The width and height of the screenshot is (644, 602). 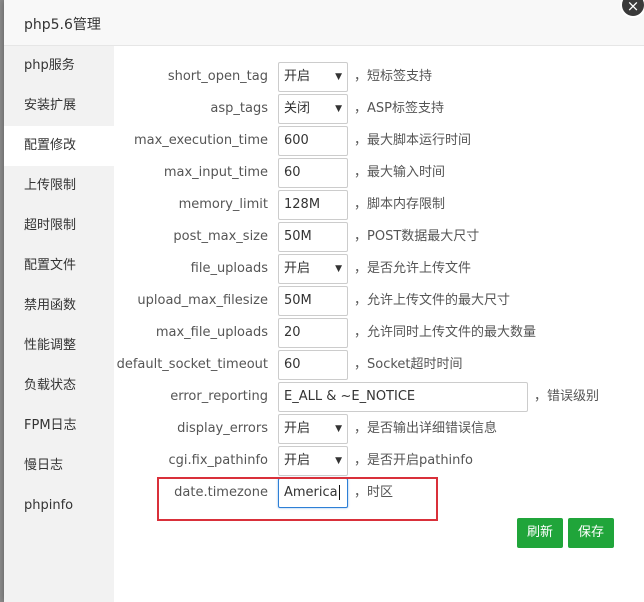 What do you see at coordinates (313, 205) in the screenshot?
I see `memory-limit-input: 128M` at bounding box center [313, 205].